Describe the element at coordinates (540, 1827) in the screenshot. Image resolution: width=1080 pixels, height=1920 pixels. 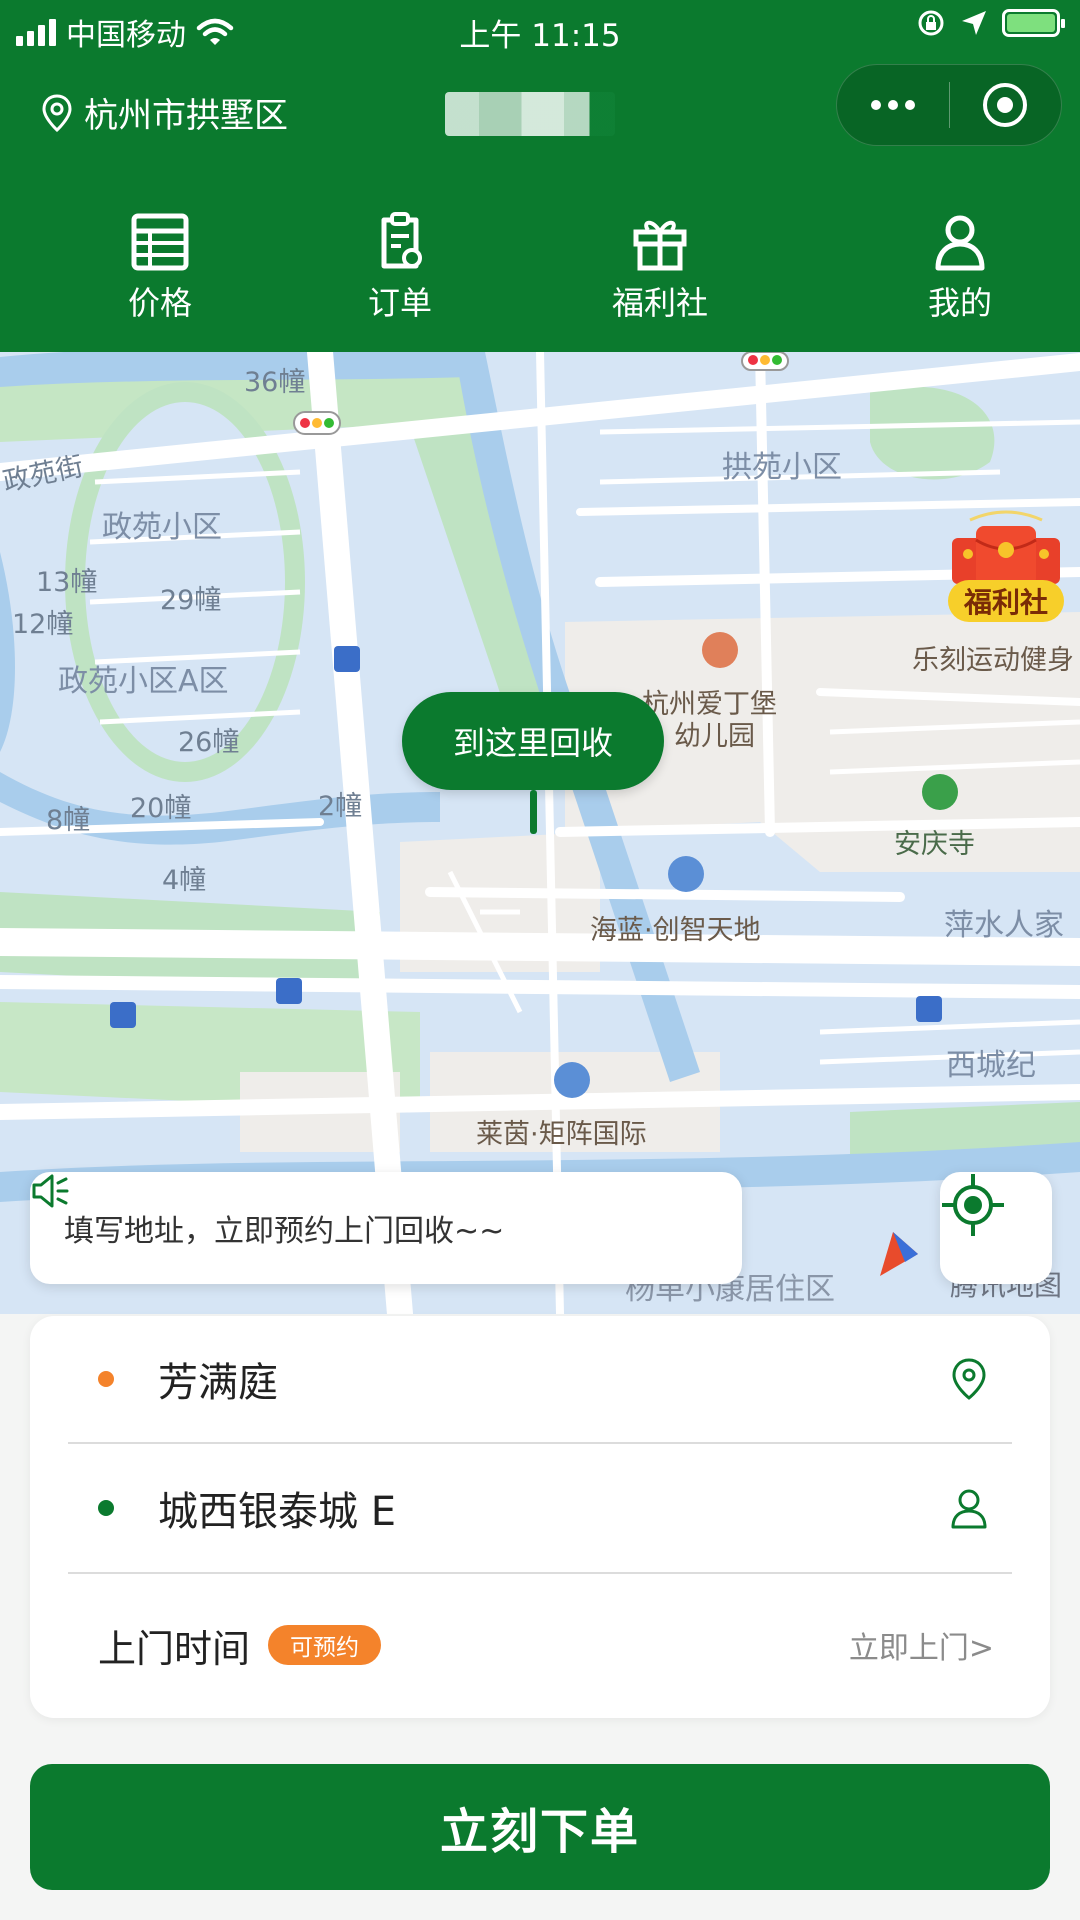
I see `place-order-button: 立刻下单` at that location.